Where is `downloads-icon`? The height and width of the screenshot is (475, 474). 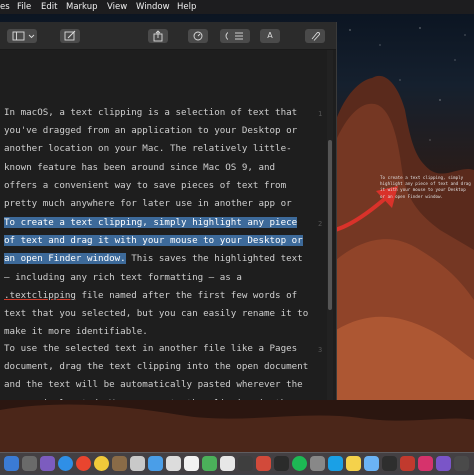
downloads-icon is located at coordinates (461, 463).